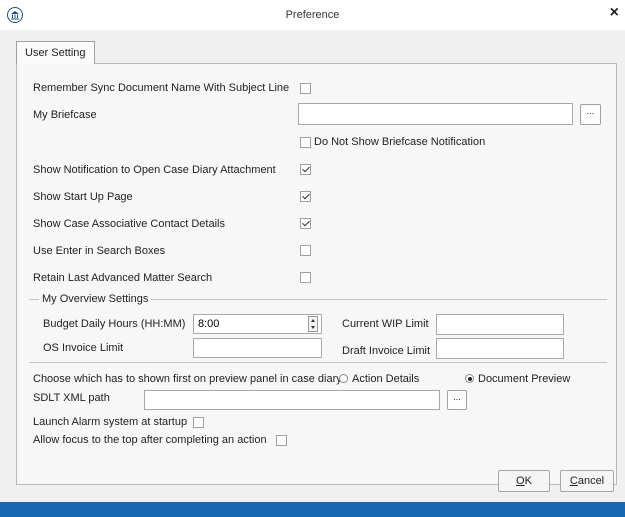 The height and width of the screenshot is (517, 625). I want to click on alarm-label: Launch Alarm system at startup, so click(110, 422).